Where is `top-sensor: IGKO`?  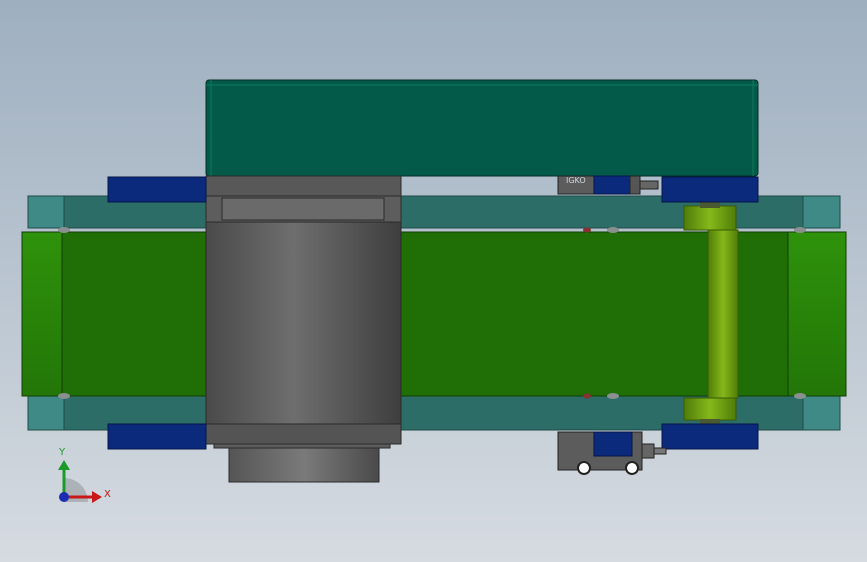
top-sensor: IGKO is located at coordinates (608, 185).